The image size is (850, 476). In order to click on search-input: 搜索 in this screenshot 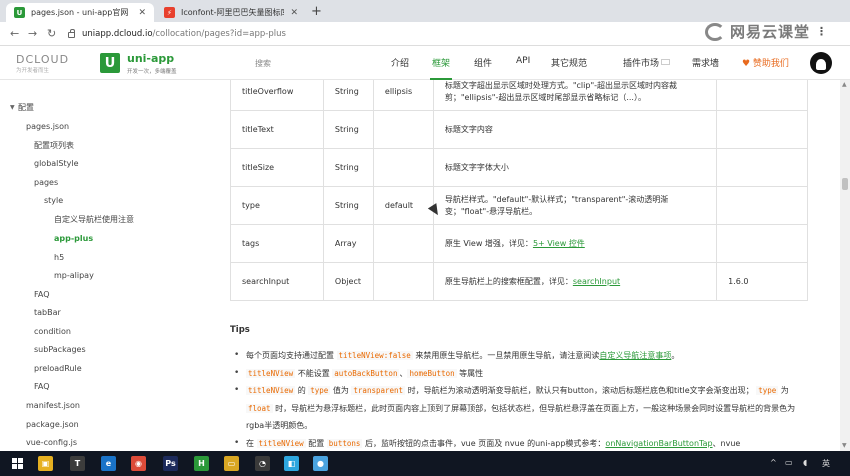, I will do `click(307, 63)`.